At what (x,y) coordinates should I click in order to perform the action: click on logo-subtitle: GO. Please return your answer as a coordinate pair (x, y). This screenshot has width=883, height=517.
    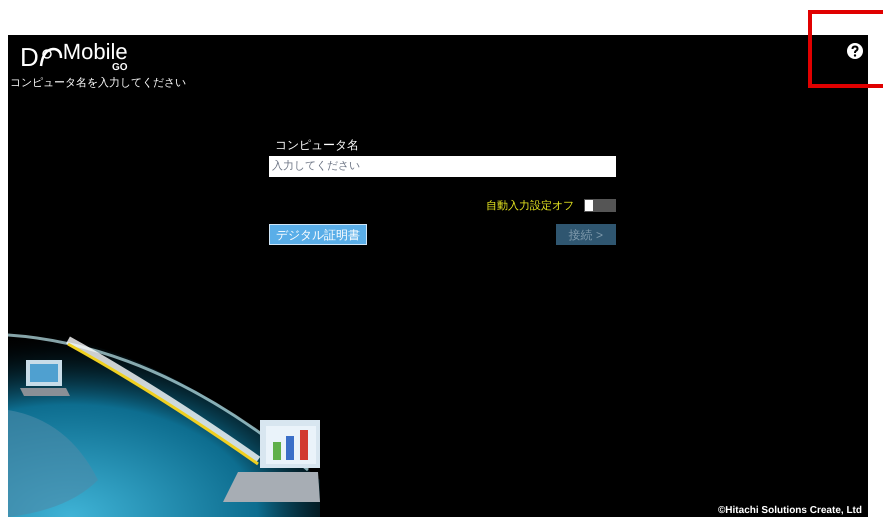
    Looking at the image, I should click on (120, 68).